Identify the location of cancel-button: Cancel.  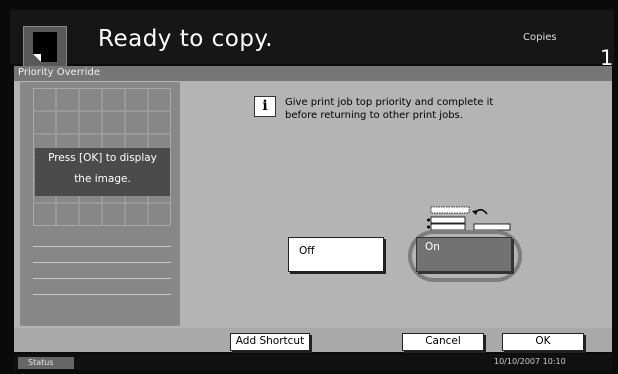
(443, 342).